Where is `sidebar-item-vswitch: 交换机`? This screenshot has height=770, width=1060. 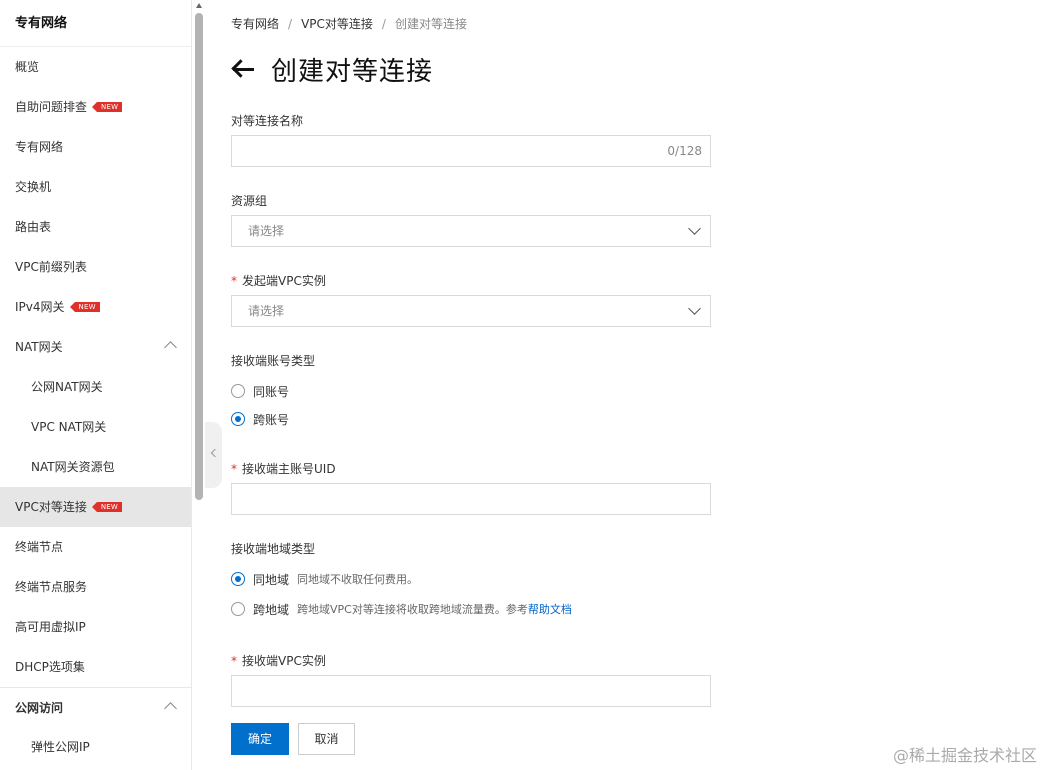
sidebar-item-vswitch: 交换机 is located at coordinates (95, 187).